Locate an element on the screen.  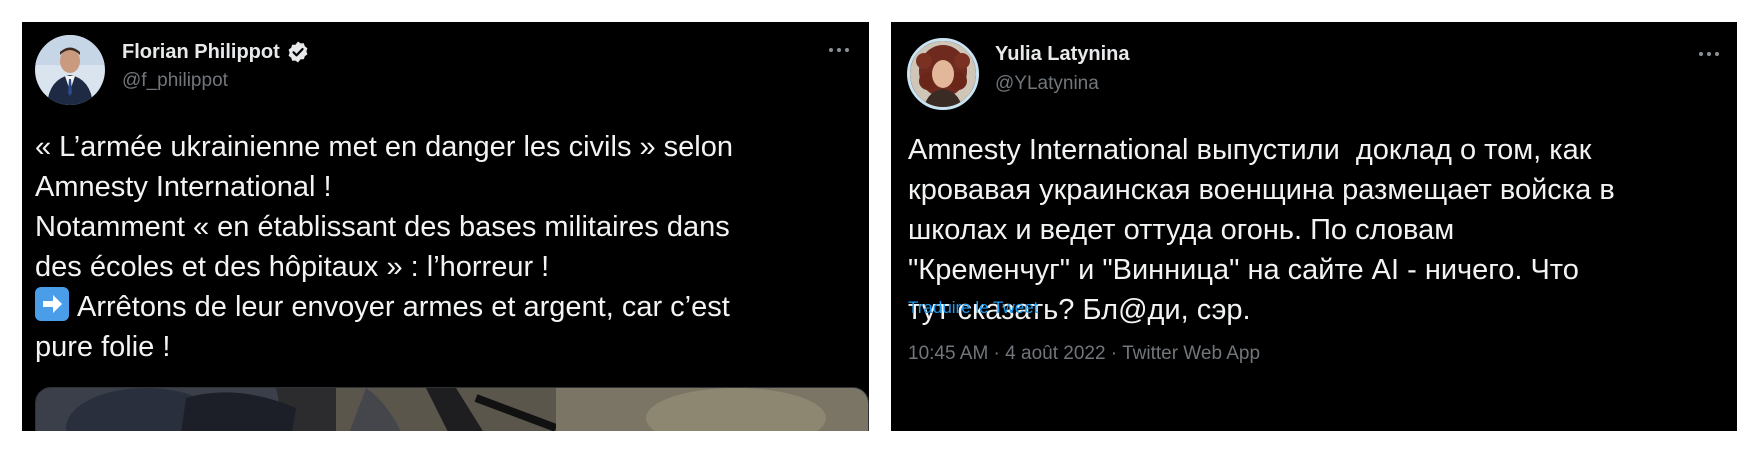
tweet-line: школах и ведет оттуда огонь. По словам is located at coordinates (1181, 230).